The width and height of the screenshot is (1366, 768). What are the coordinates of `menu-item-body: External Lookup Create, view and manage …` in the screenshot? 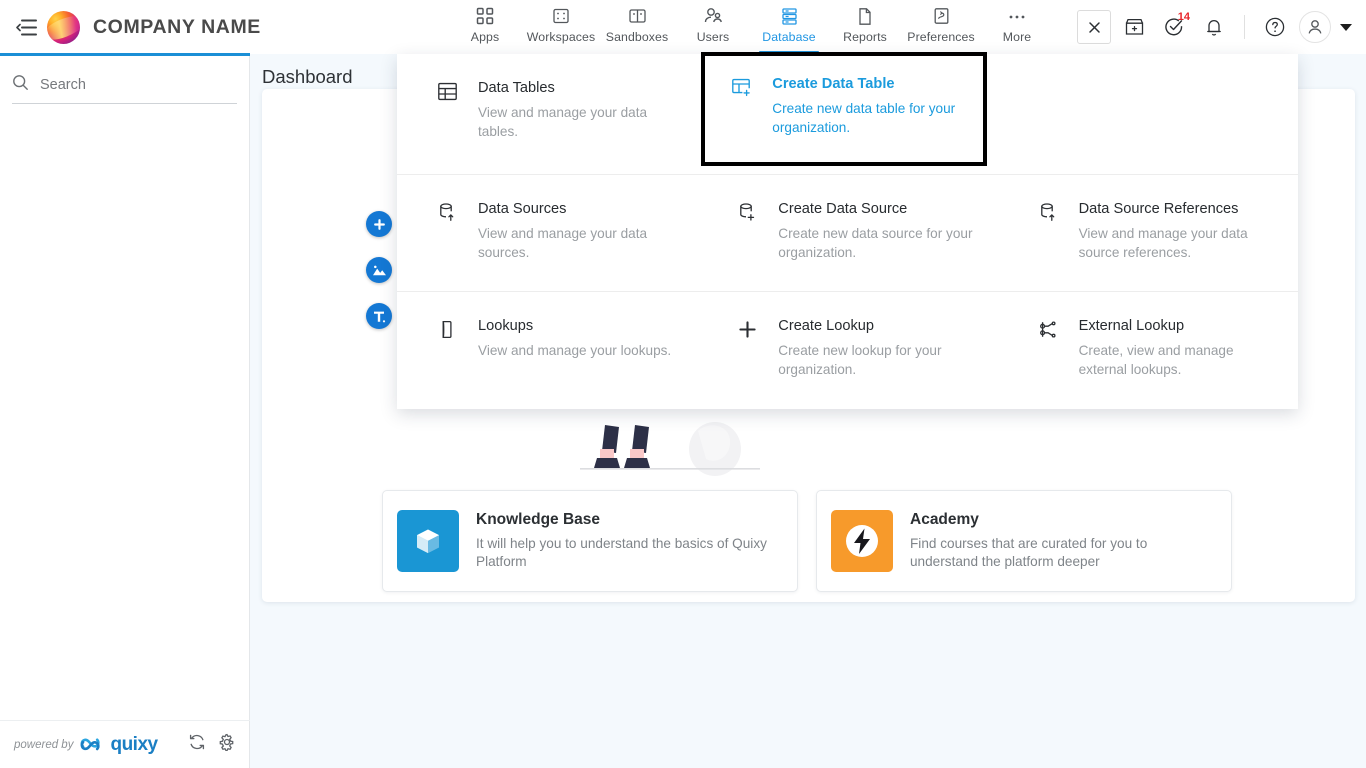 It's located at (1176, 353).